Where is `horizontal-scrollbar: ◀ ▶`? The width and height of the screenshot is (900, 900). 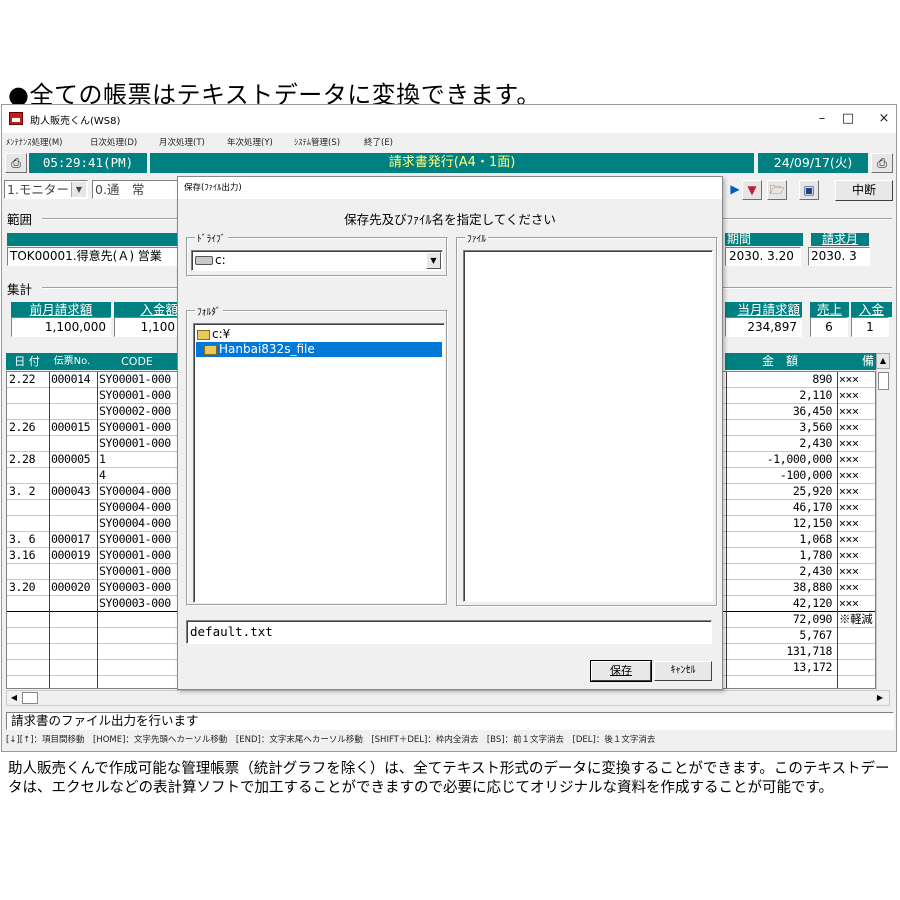
horizontal-scrollbar: ◀ ▶ is located at coordinates (448, 698).